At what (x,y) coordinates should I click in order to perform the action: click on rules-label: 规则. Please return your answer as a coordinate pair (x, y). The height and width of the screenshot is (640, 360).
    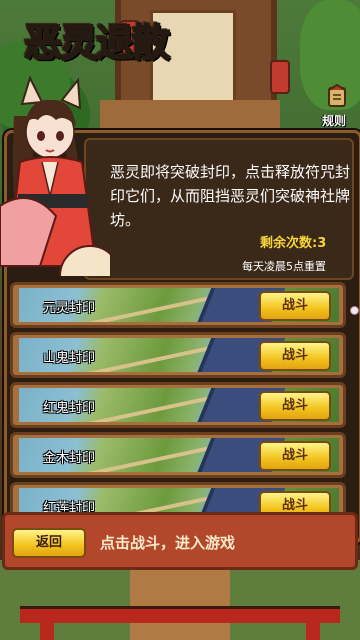
    Looking at the image, I should click on (334, 121).